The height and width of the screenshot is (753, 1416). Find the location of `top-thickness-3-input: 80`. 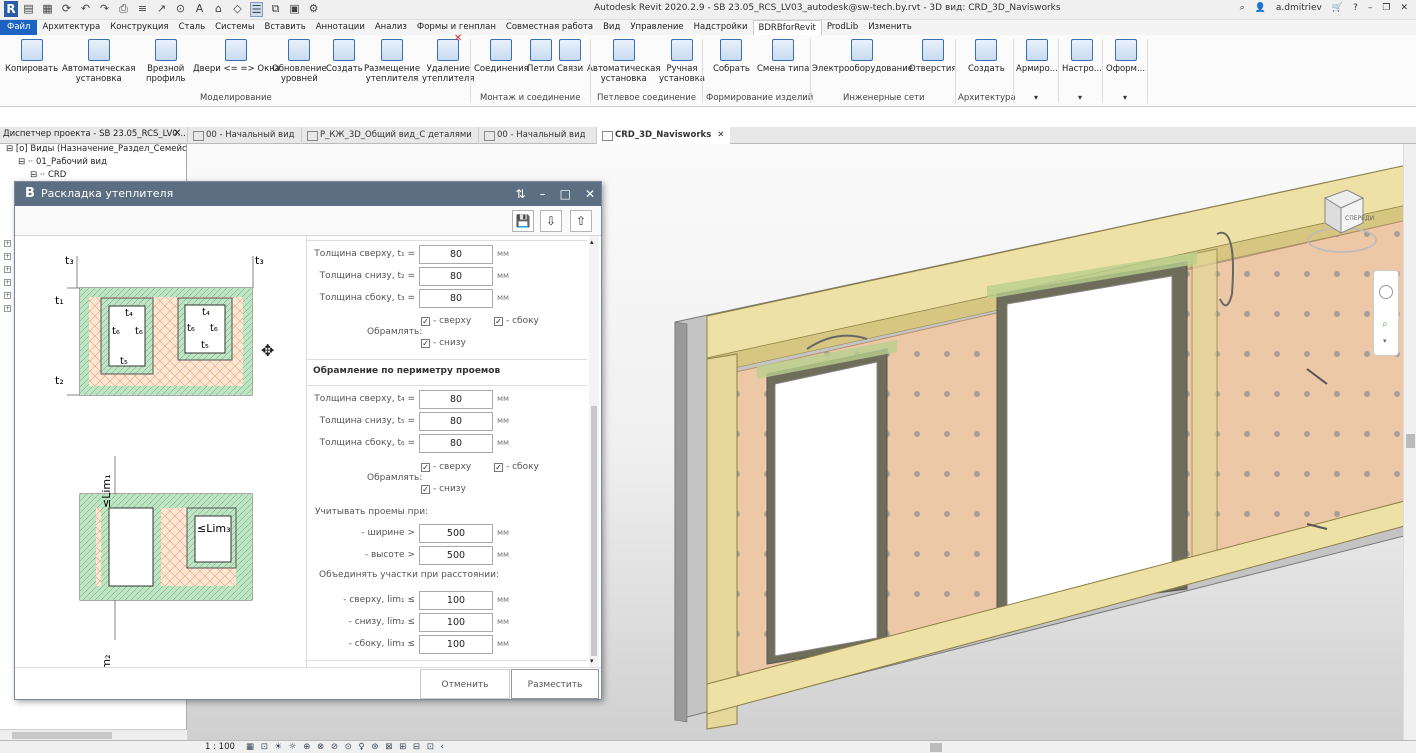

top-thickness-3-input: 80 is located at coordinates (456, 298).